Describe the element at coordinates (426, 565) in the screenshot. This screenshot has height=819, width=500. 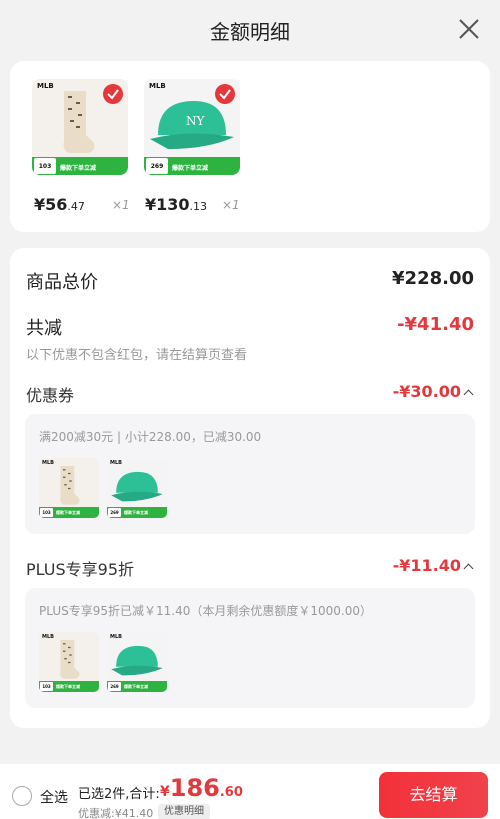
I see `plus-value: -¥11.40` at that location.